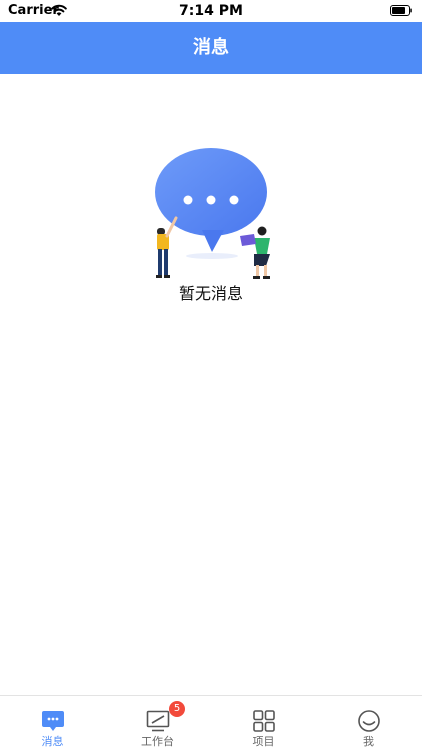  I want to click on profile-icon, so click(368, 721).